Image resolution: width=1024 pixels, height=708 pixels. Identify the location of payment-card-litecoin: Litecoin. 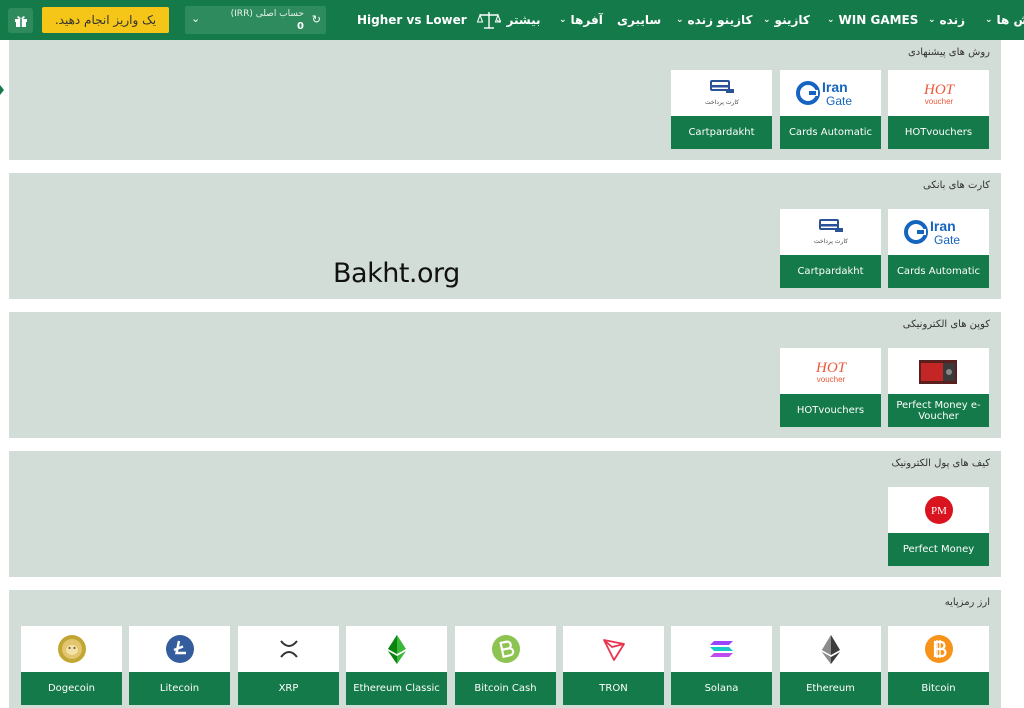
(179, 665).